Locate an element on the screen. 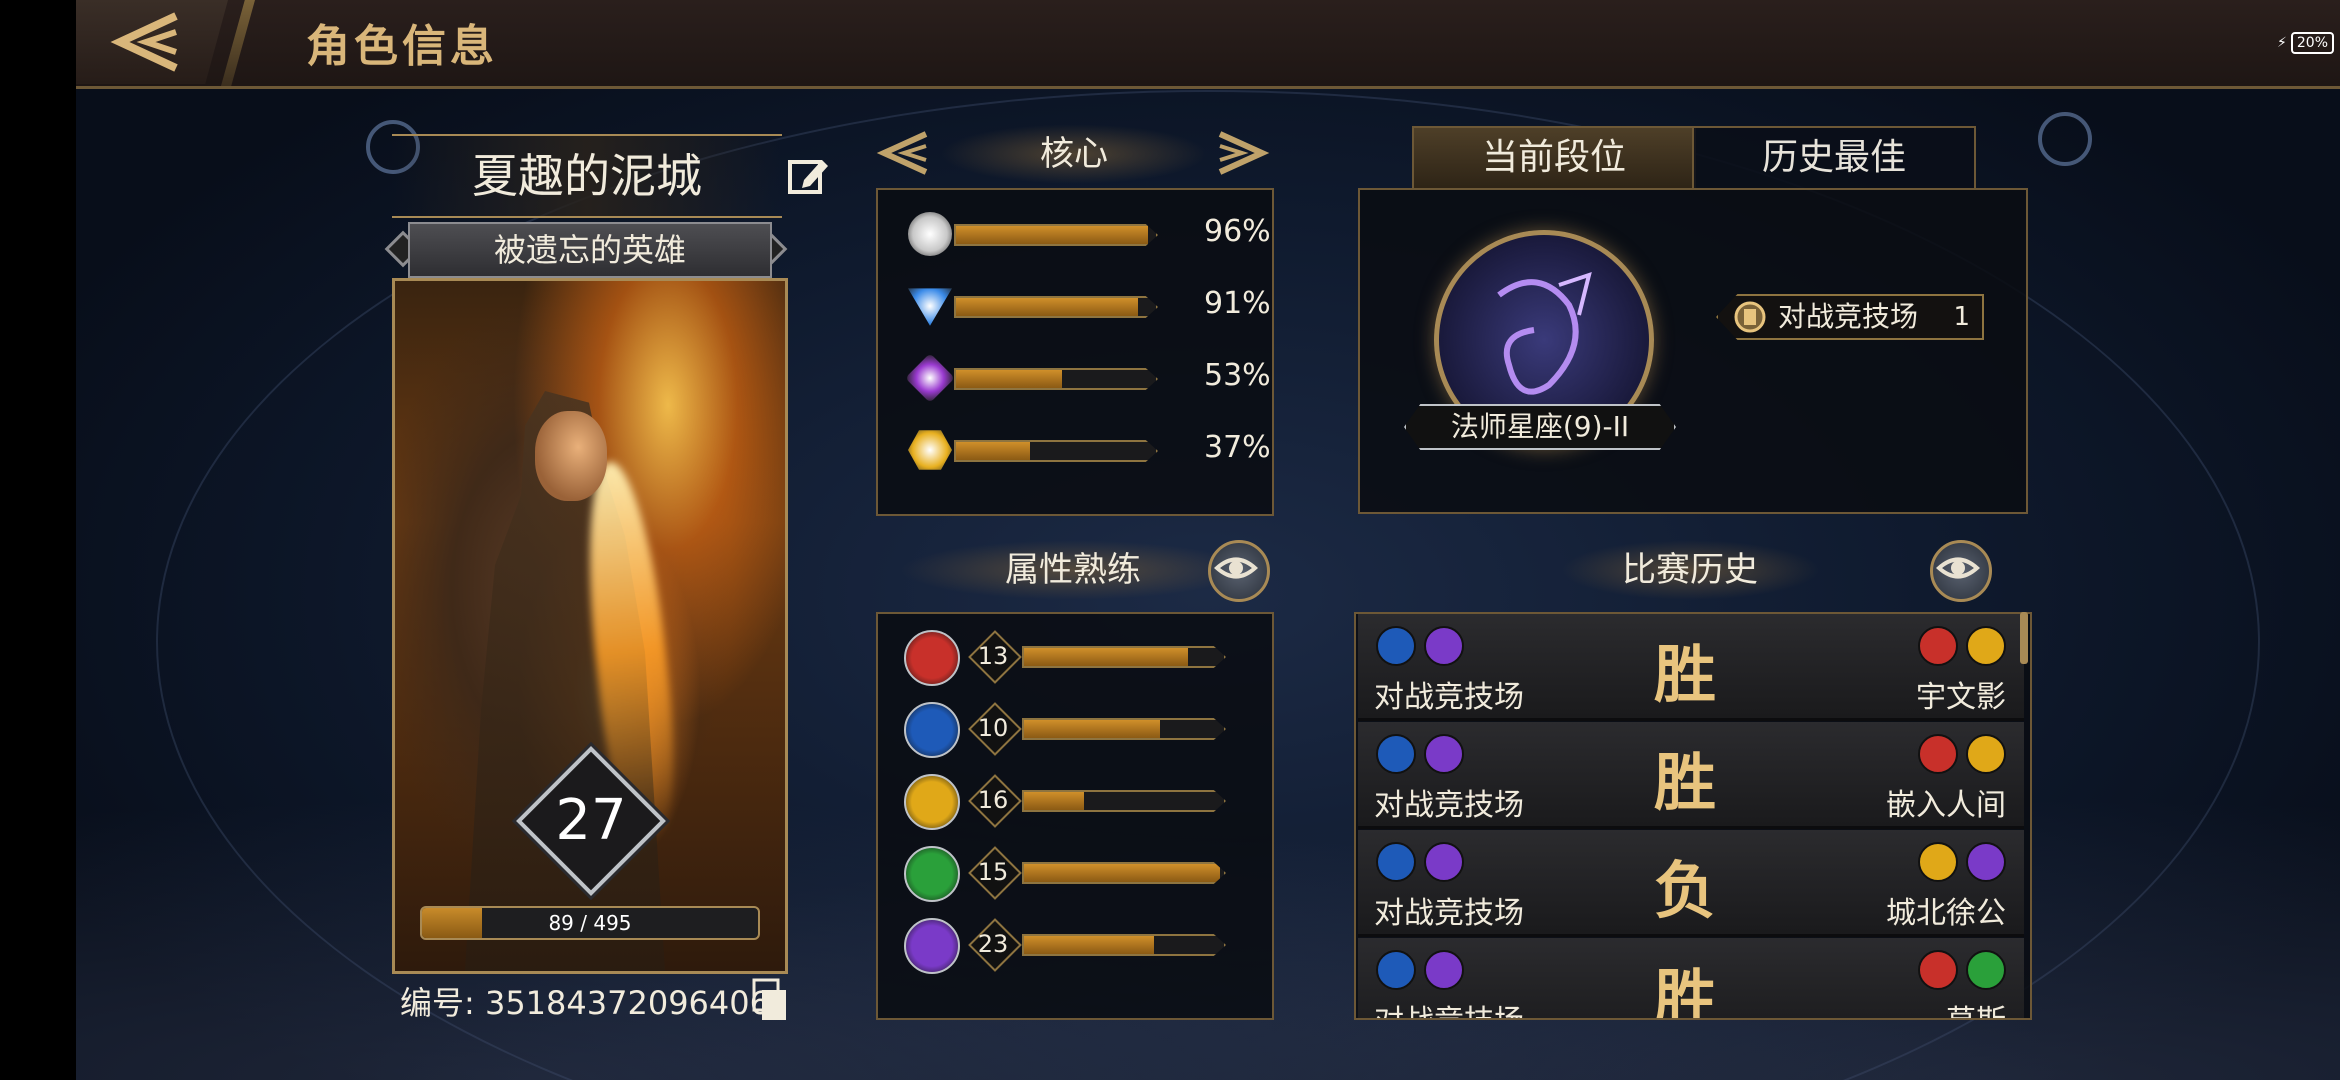  history-eye-button is located at coordinates (1961, 571).